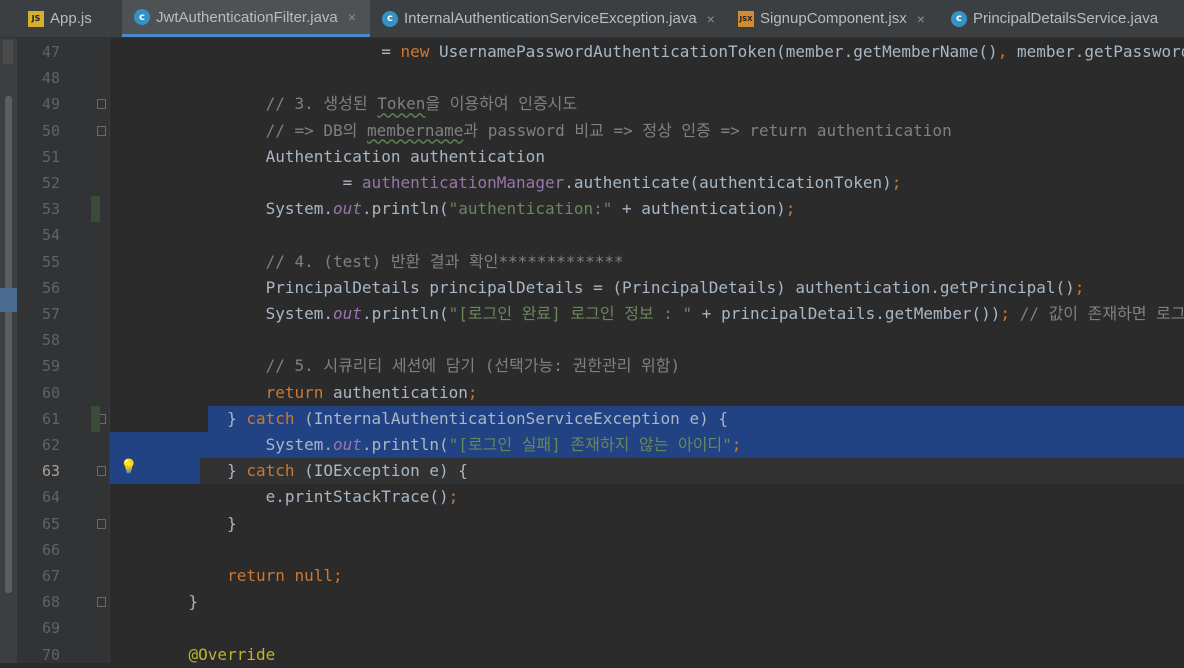 Image resolution: width=1184 pixels, height=668 pixels. I want to click on tab-app-js: JS App.js, so click(74, 18).